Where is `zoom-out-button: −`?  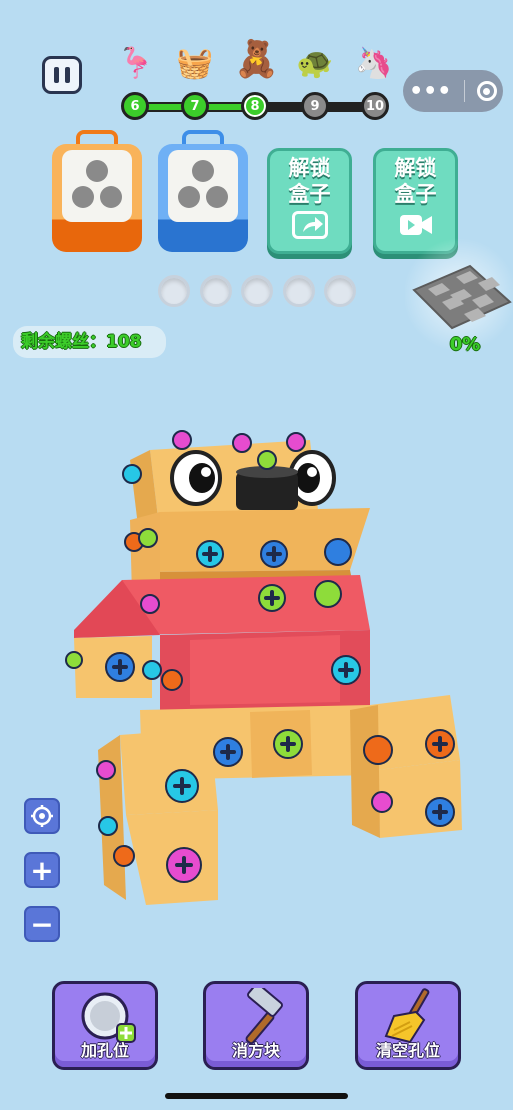 zoom-out-button: − is located at coordinates (42, 924).